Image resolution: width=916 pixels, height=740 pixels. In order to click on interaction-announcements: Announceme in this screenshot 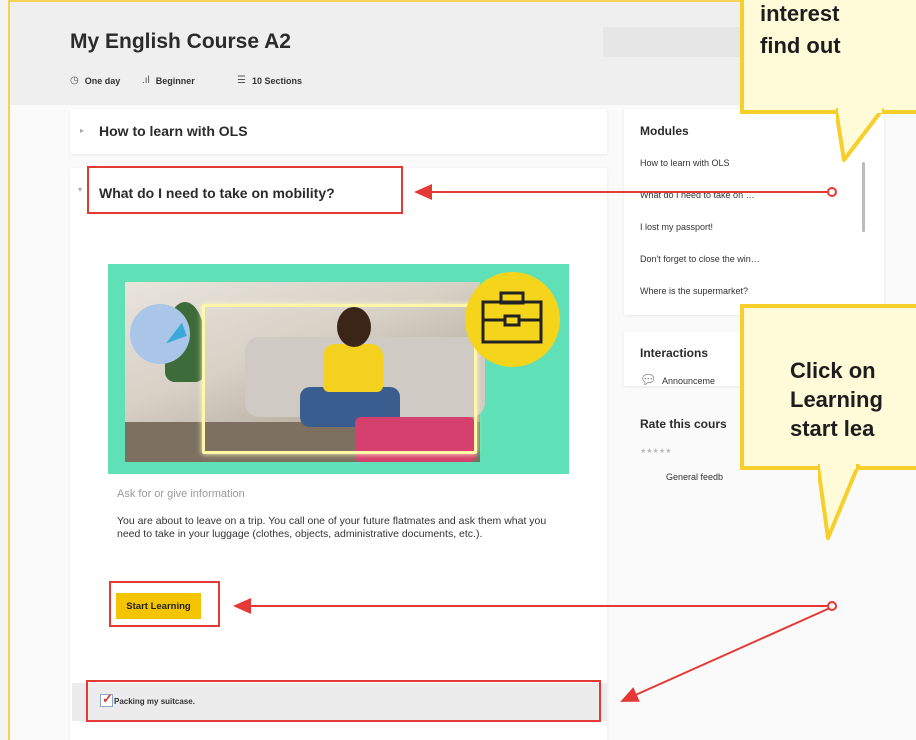, I will do `click(688, 381)`.